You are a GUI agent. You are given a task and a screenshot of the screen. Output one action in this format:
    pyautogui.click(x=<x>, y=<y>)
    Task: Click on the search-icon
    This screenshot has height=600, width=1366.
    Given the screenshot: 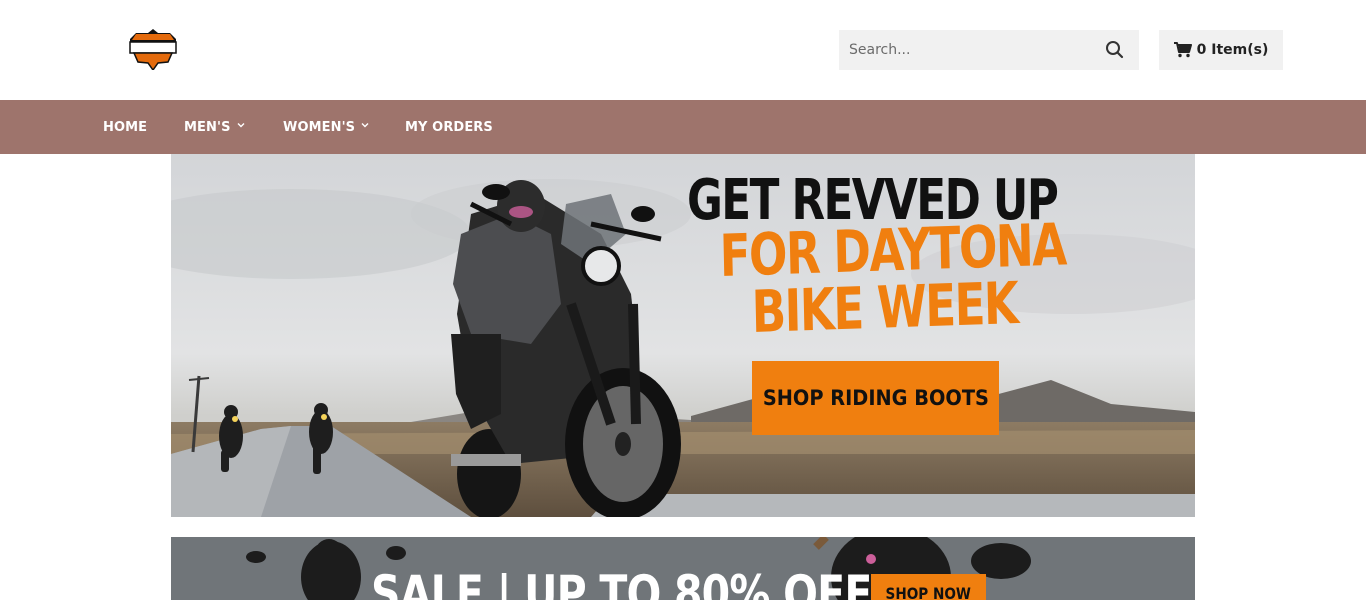 What is the action you would take?
    pyautogui.click(x=1115, y=50)
    